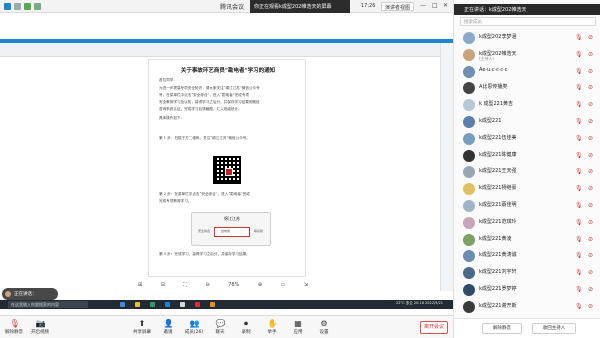  Describe the element at coordinates (527, 274) in the screenshot. I see `member-row: k成型221刘宇轩 🎙 ⊘` at that location.